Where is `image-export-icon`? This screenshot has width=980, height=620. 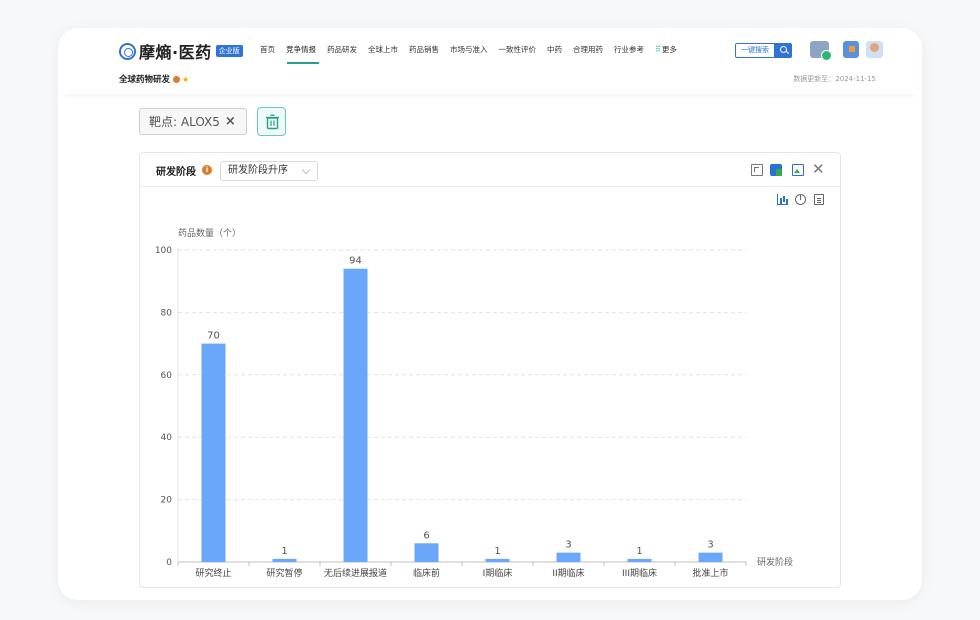
image-export-icon is located at coordinates (798, 170).